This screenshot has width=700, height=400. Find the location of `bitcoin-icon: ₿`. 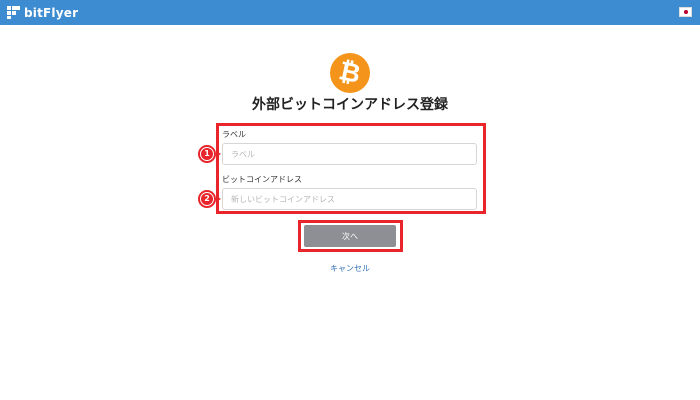

bitcoin-icon: ₿ is located at coordinates (350, 73).